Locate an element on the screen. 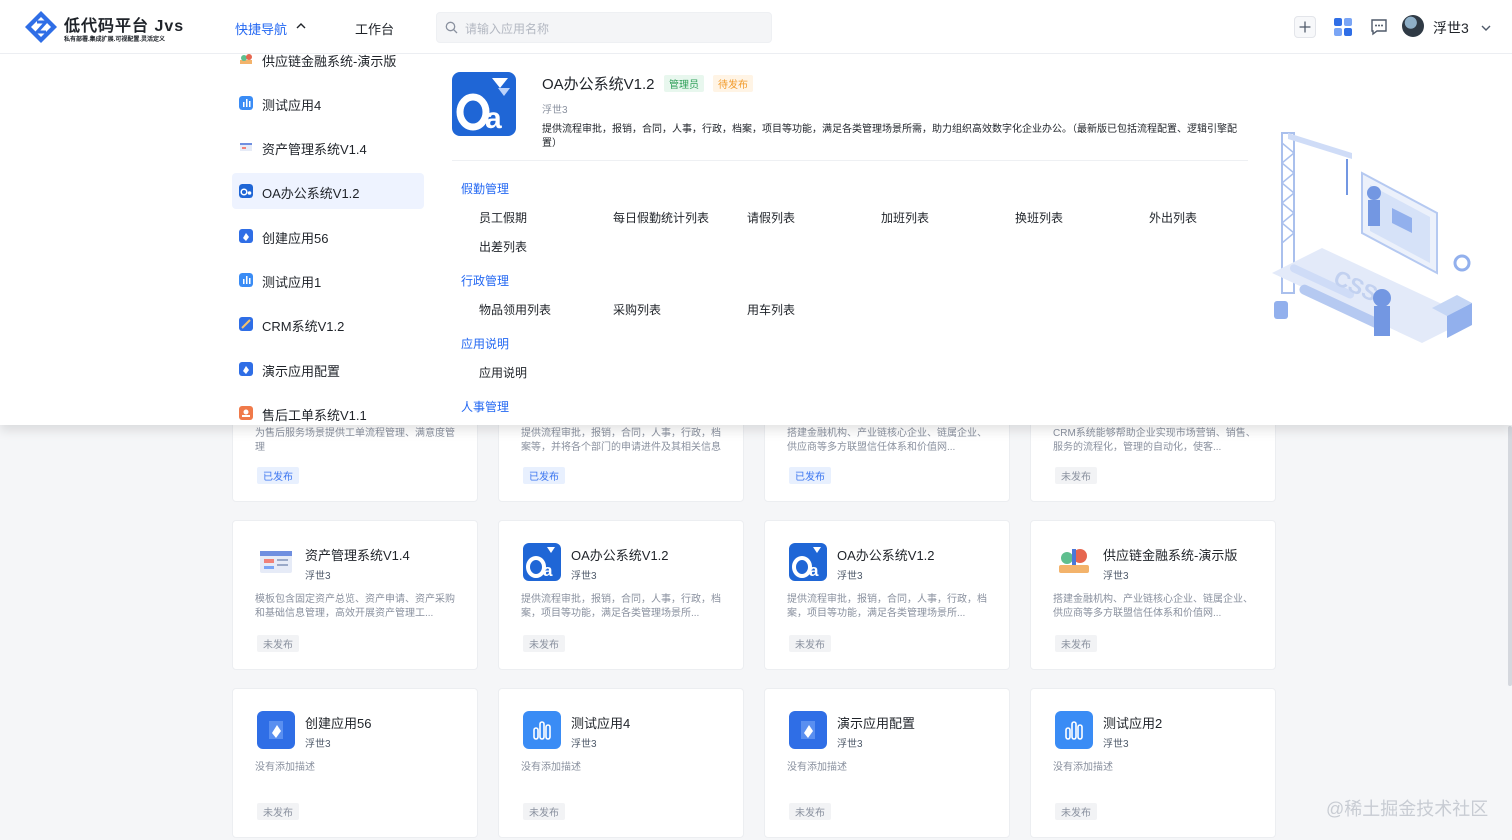 The height and width of the screenshot is (840, 1512). menu-link: 外出列表 is located at coordinates (1173, 217).